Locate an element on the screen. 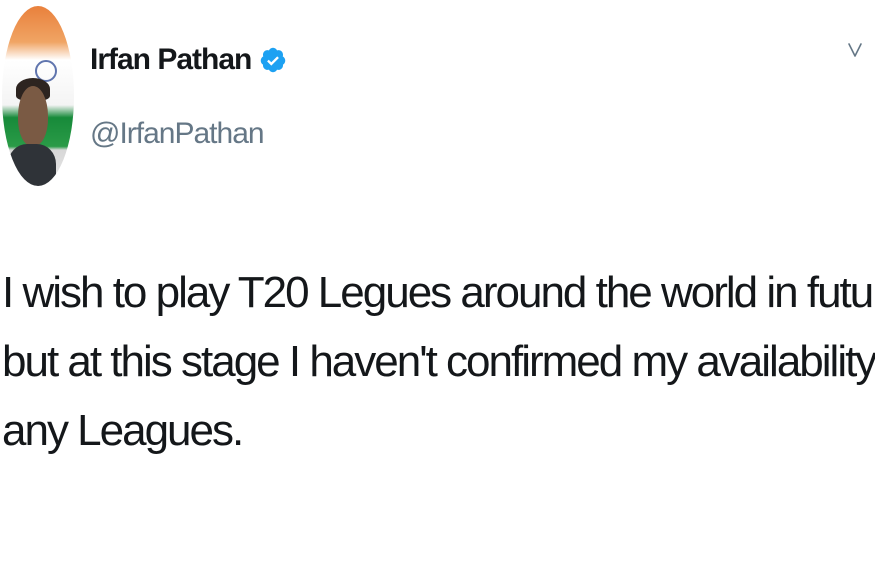 The image size is (875, 583). author-handle: @IrfanPathan is located at coordinates (177, 134).